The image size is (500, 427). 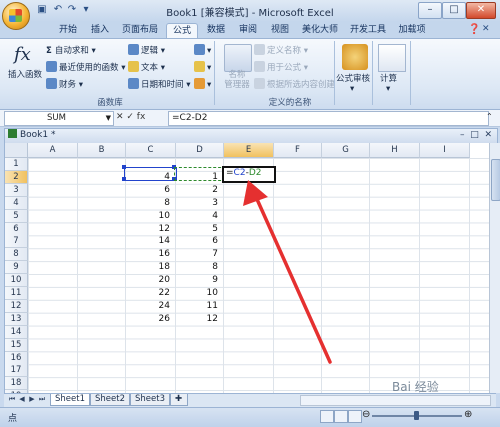 I want to click on cell-d13: 12, so click(x=197, y=319).